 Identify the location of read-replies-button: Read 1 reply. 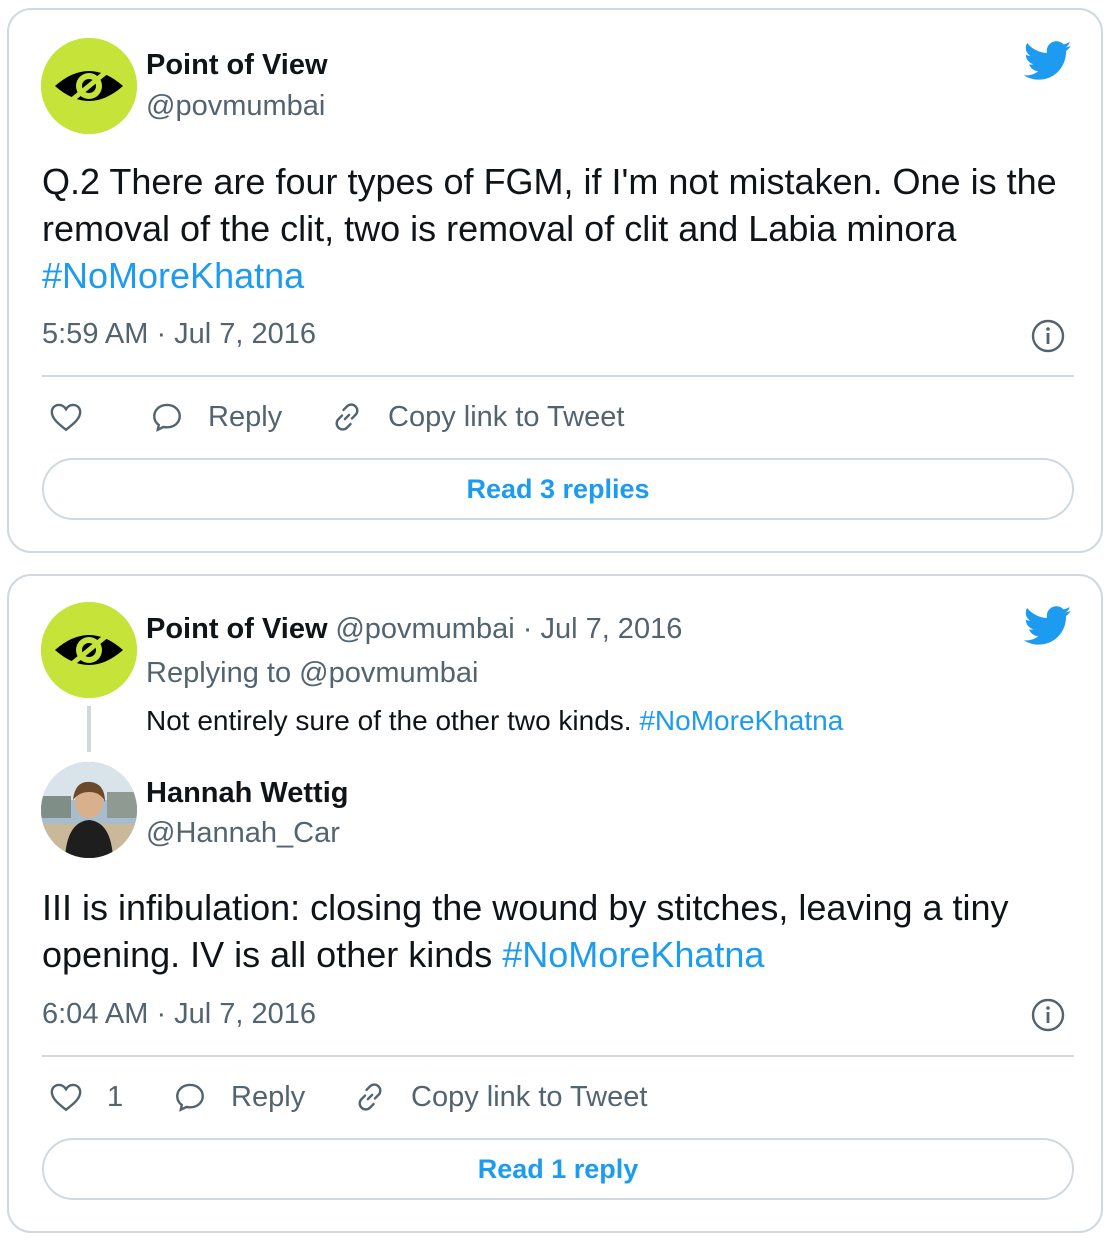
(558, 1169).